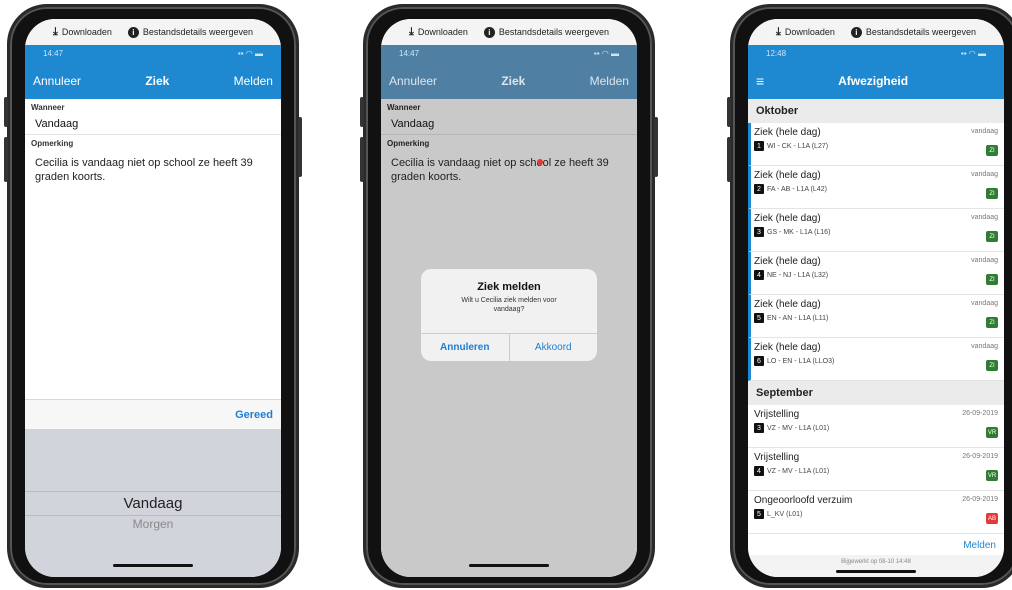 This screenshot has height=590, width=1012. I want to click on lesson-info: 1 WI - CK - L1A (L27), so click(876, 146).